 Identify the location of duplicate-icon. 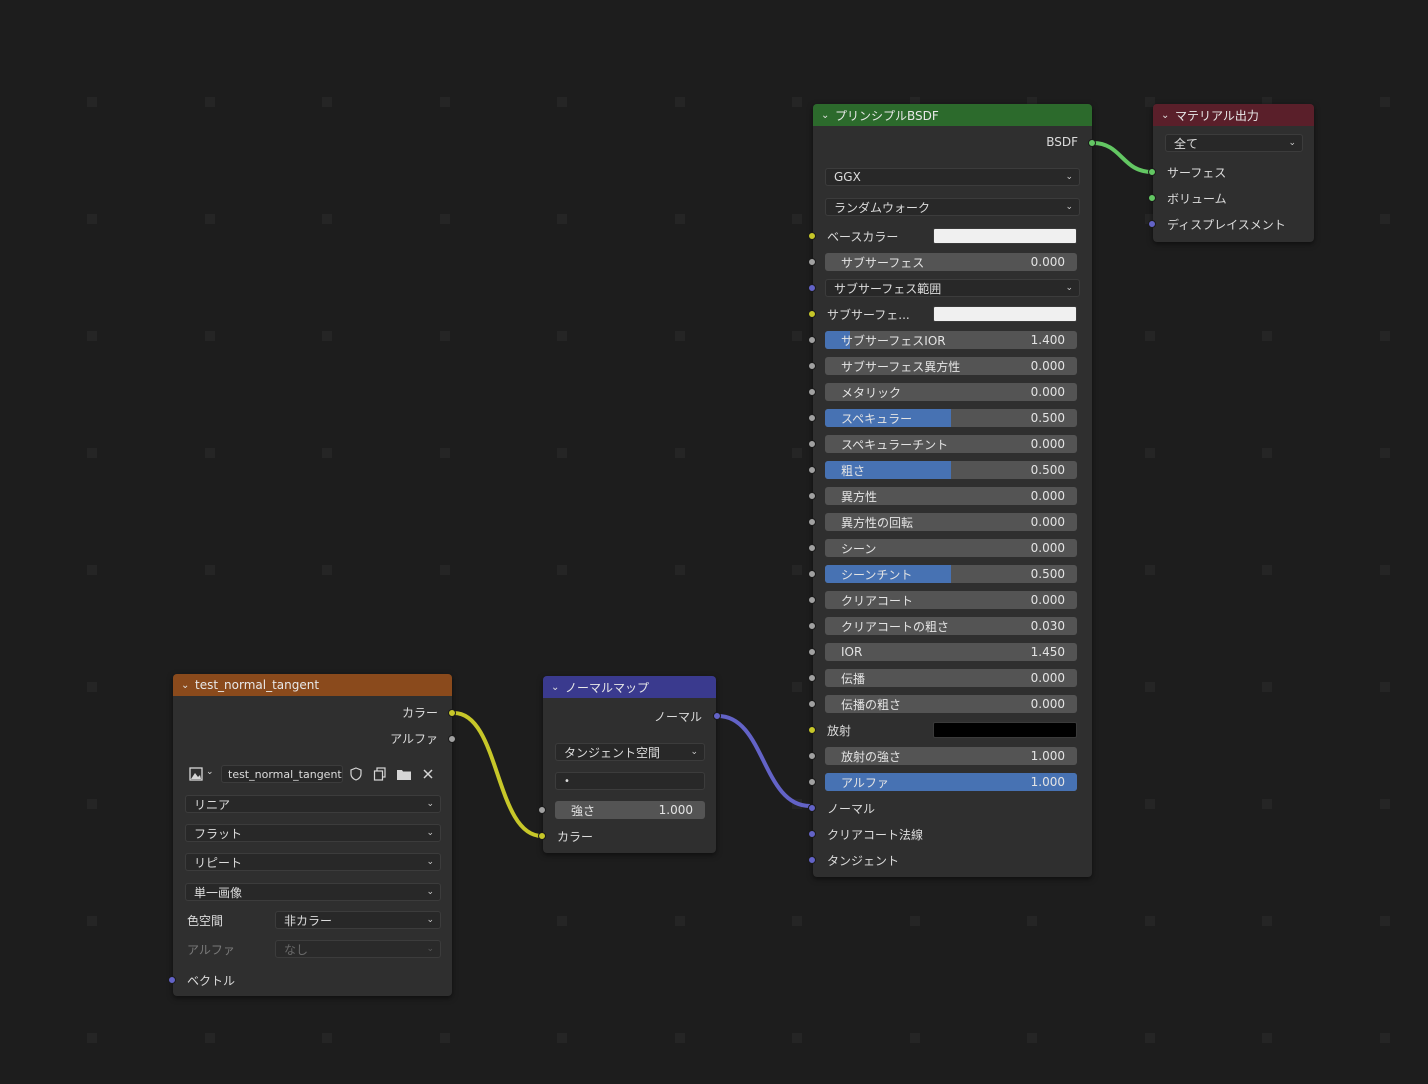
(380, 774).